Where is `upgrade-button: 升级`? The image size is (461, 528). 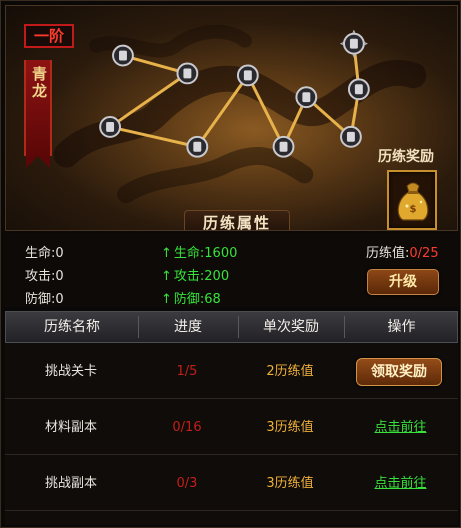
upgrade-button: 升级 is located at coordinates (403, 282).